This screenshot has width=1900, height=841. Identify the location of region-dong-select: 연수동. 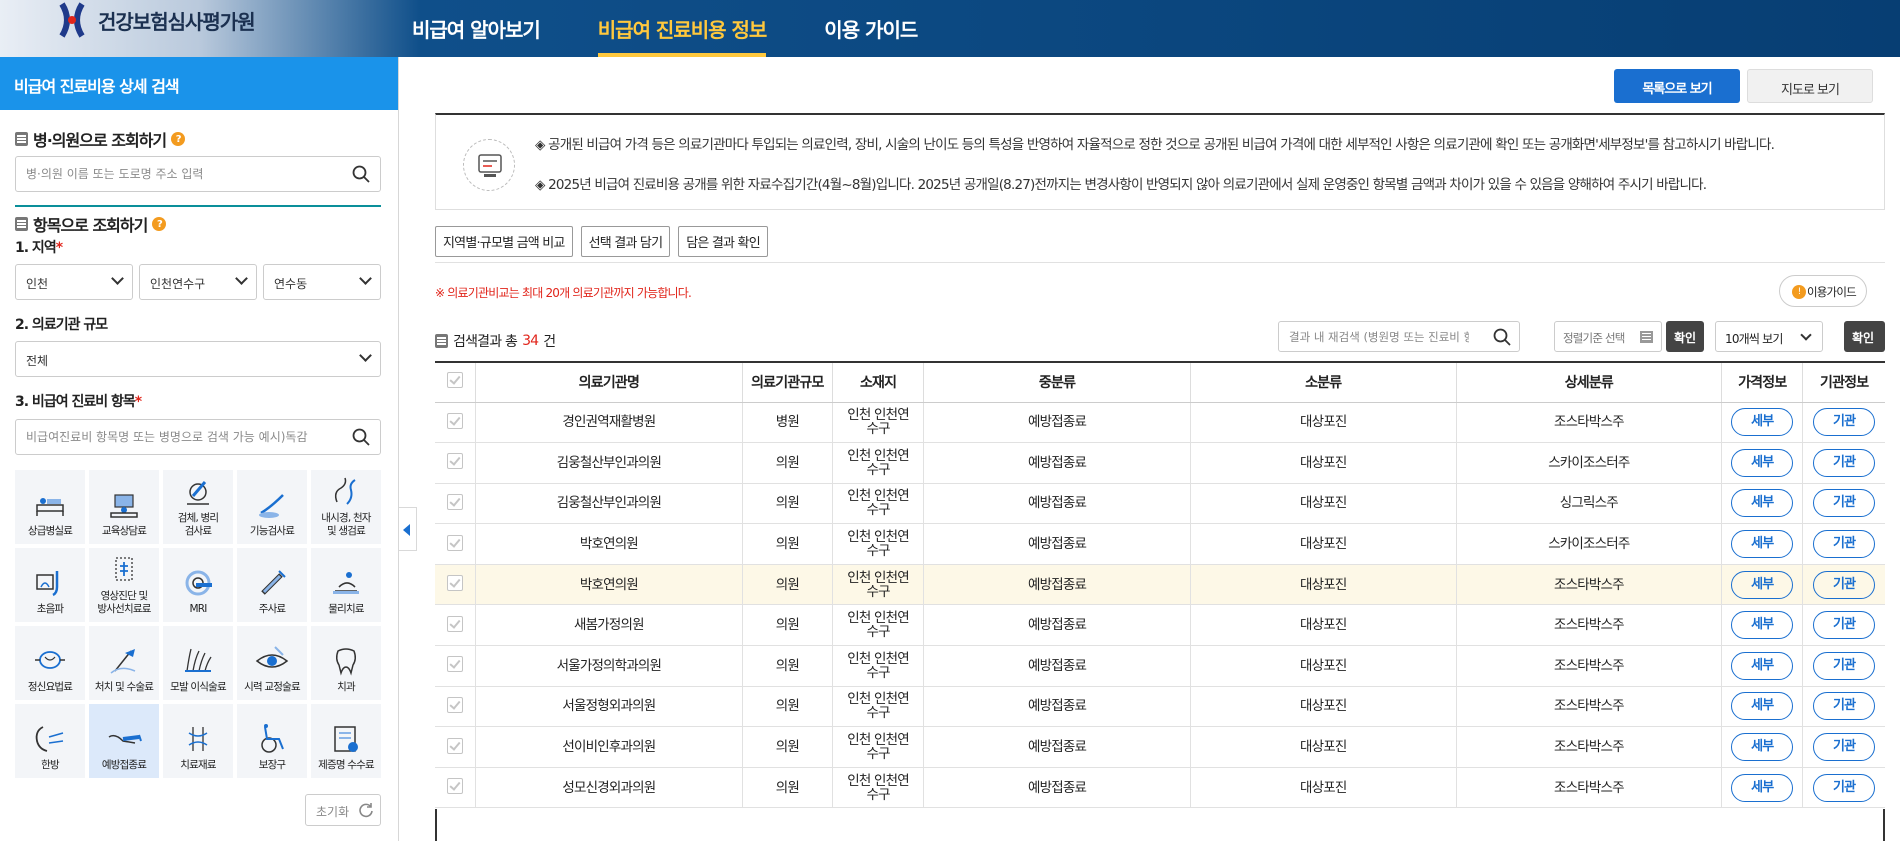
(322, 282).